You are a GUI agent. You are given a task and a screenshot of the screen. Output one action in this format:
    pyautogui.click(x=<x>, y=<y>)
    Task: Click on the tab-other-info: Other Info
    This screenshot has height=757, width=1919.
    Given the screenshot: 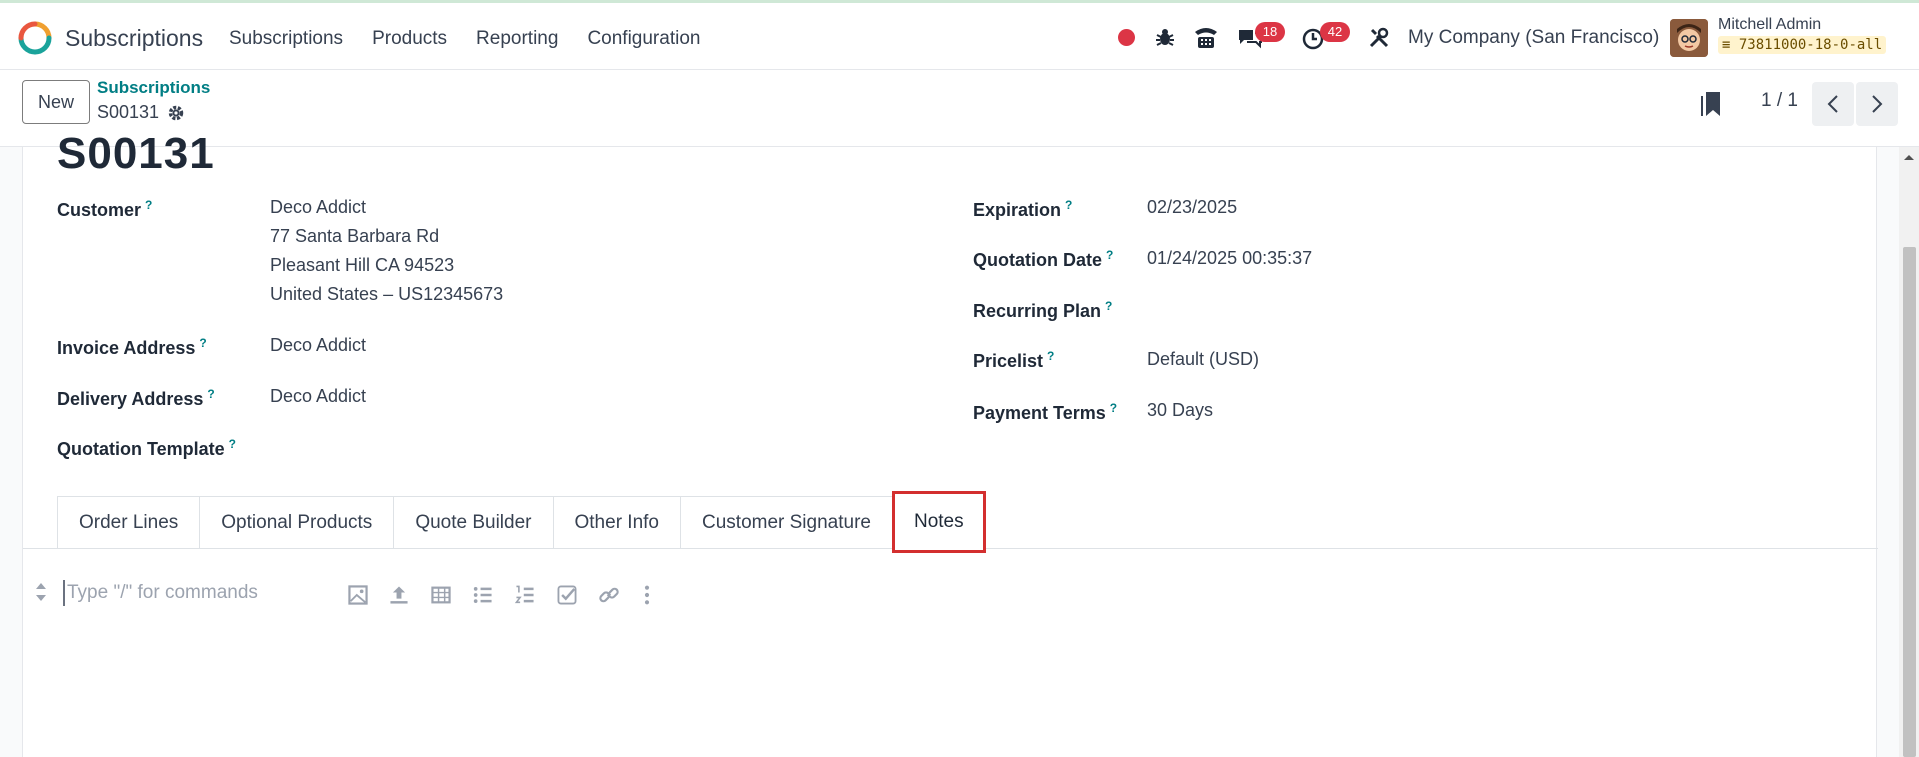 What is the action you would take?
    pyautogui.click(x=616, y=522)
    